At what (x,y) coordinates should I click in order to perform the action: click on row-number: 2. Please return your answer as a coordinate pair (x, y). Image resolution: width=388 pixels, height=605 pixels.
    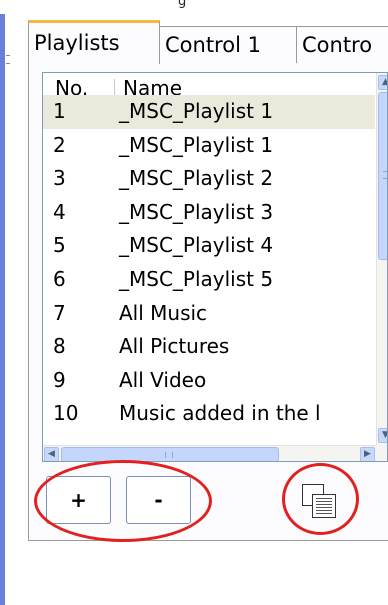
    Looking at the image, I should click on (59, 144).